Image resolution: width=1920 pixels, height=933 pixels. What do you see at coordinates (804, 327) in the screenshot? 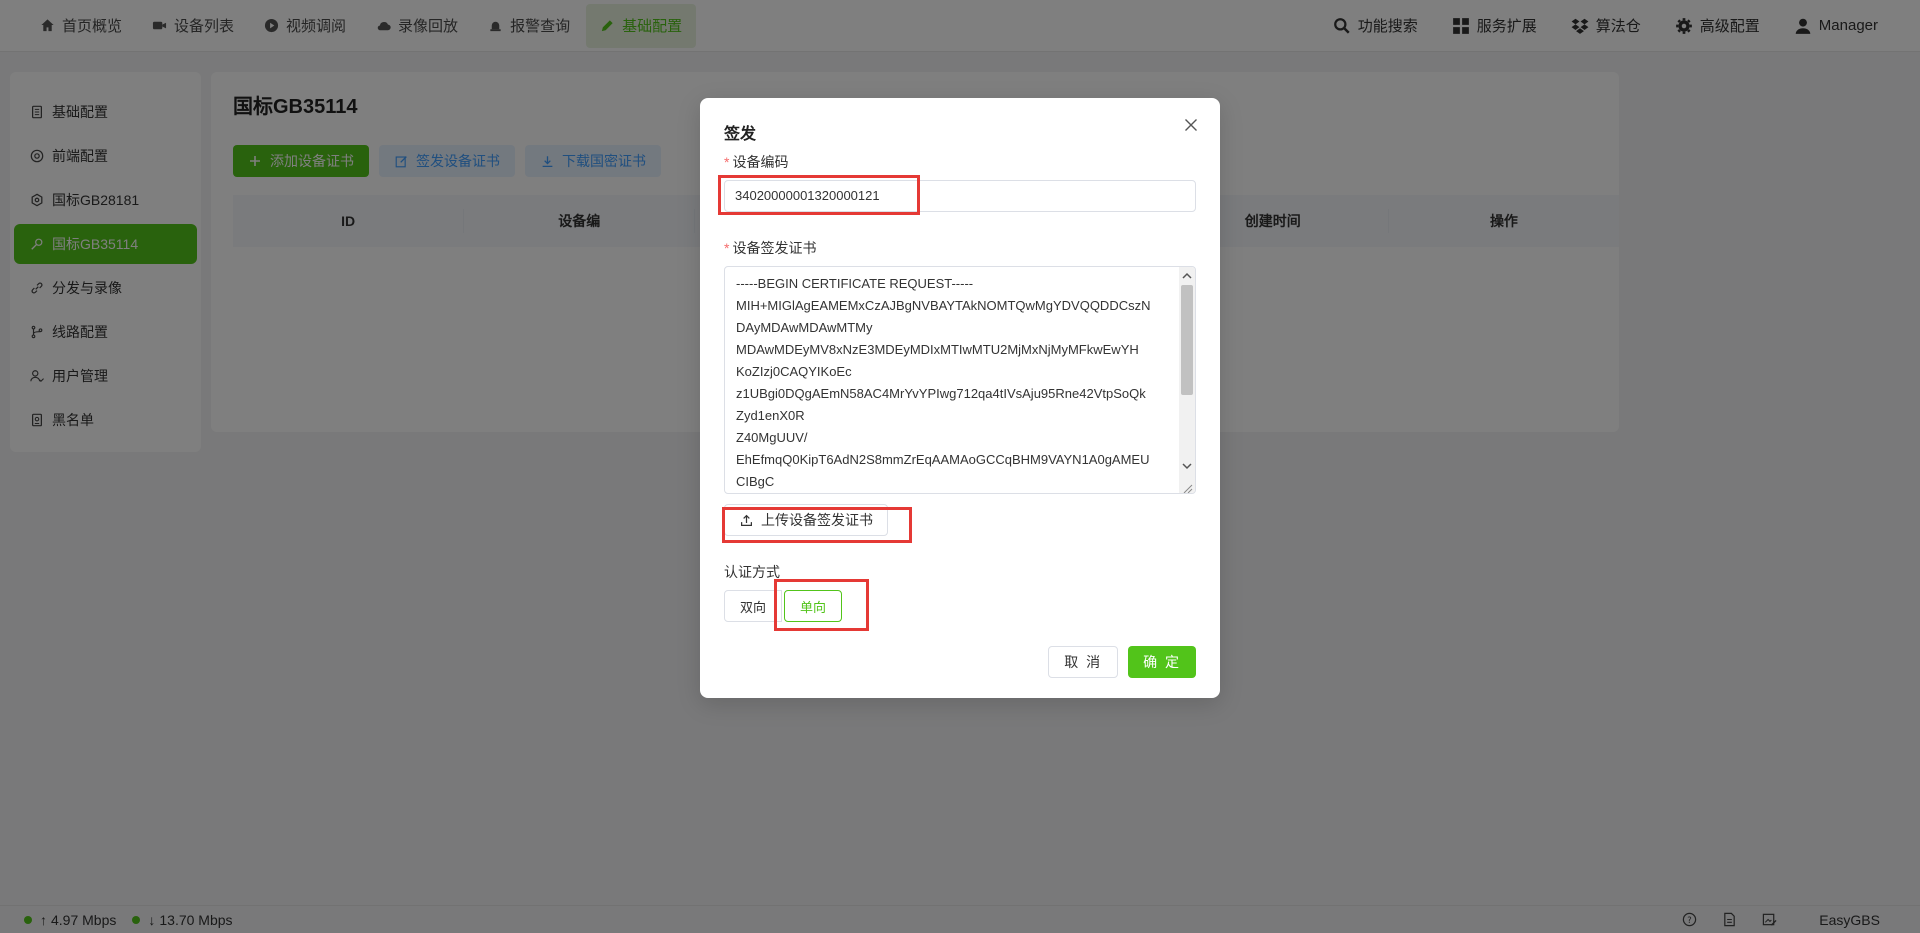
I see `cert-line: DAyMDAwMDAwMTMy` at bounding box center [804, 327].